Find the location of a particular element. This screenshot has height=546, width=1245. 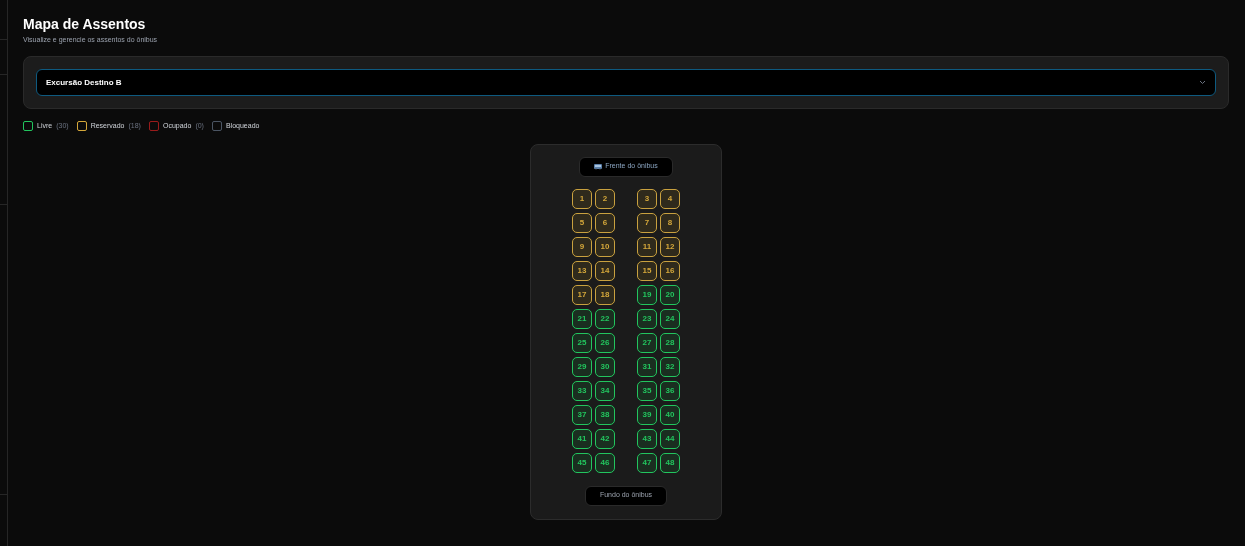

seat-button: 18 is located at coordinates (605, 294).